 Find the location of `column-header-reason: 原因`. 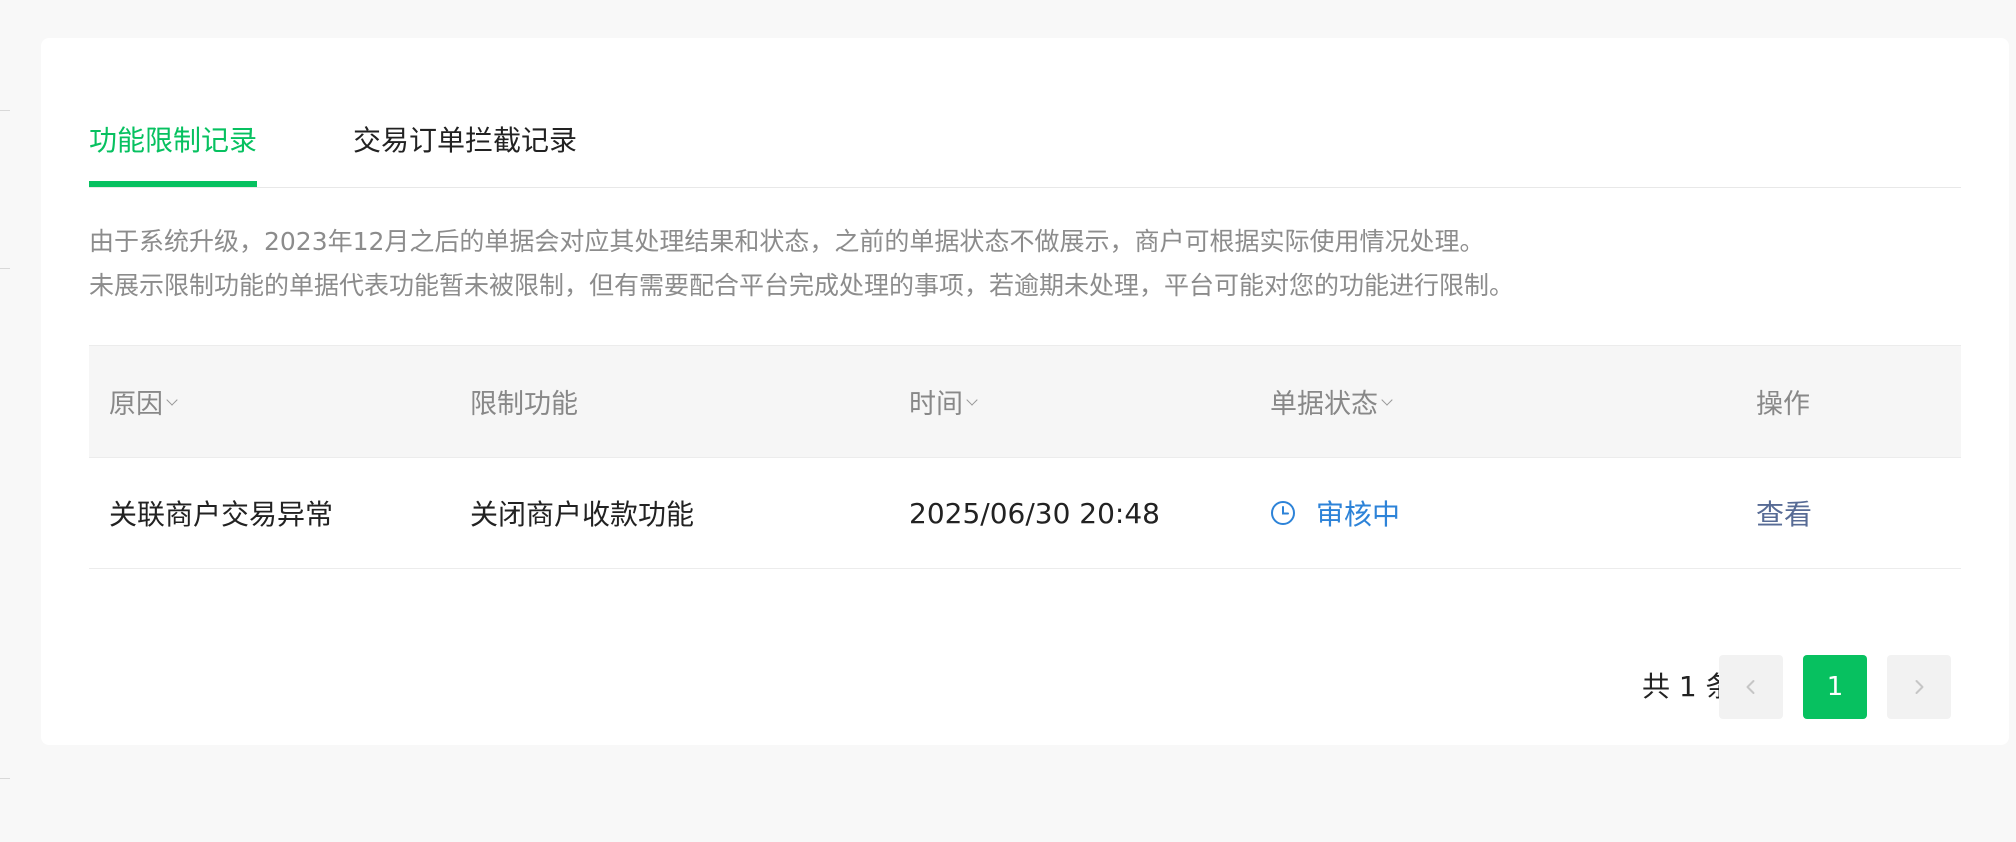

column-header-reason: 原因 is located at coordinates (143, 401).